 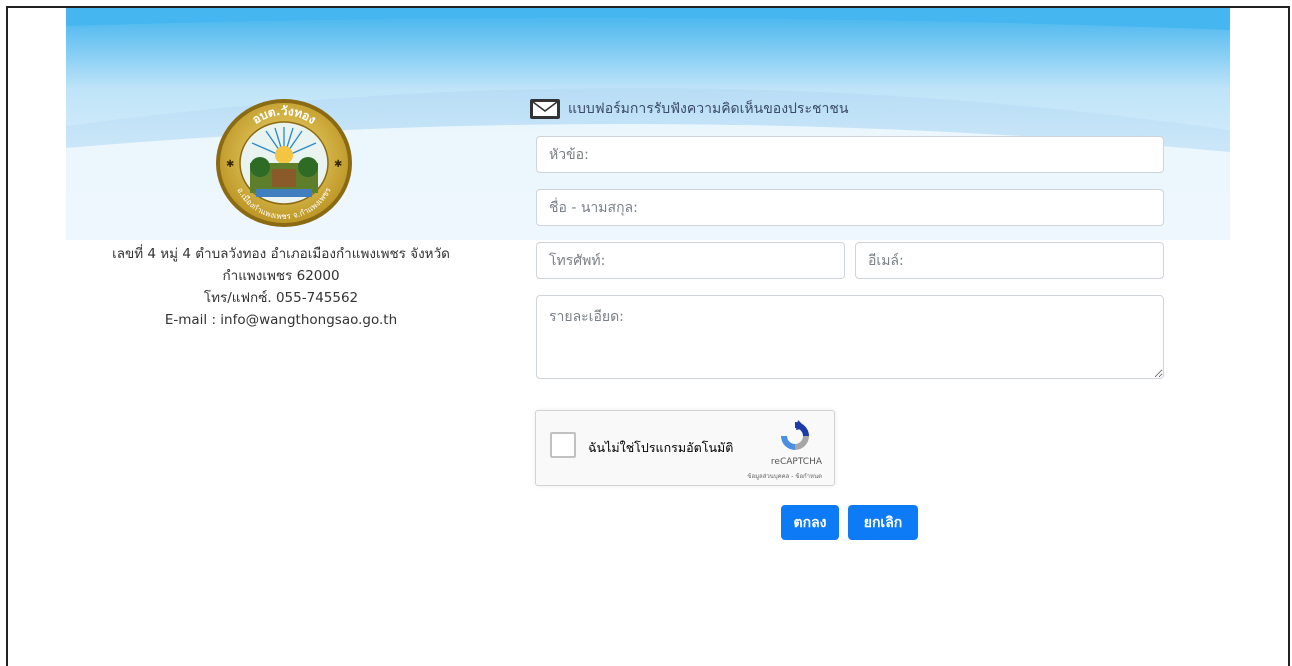 I want to click on cancel-button: ยกเลิก, so click(x=883, y=522).